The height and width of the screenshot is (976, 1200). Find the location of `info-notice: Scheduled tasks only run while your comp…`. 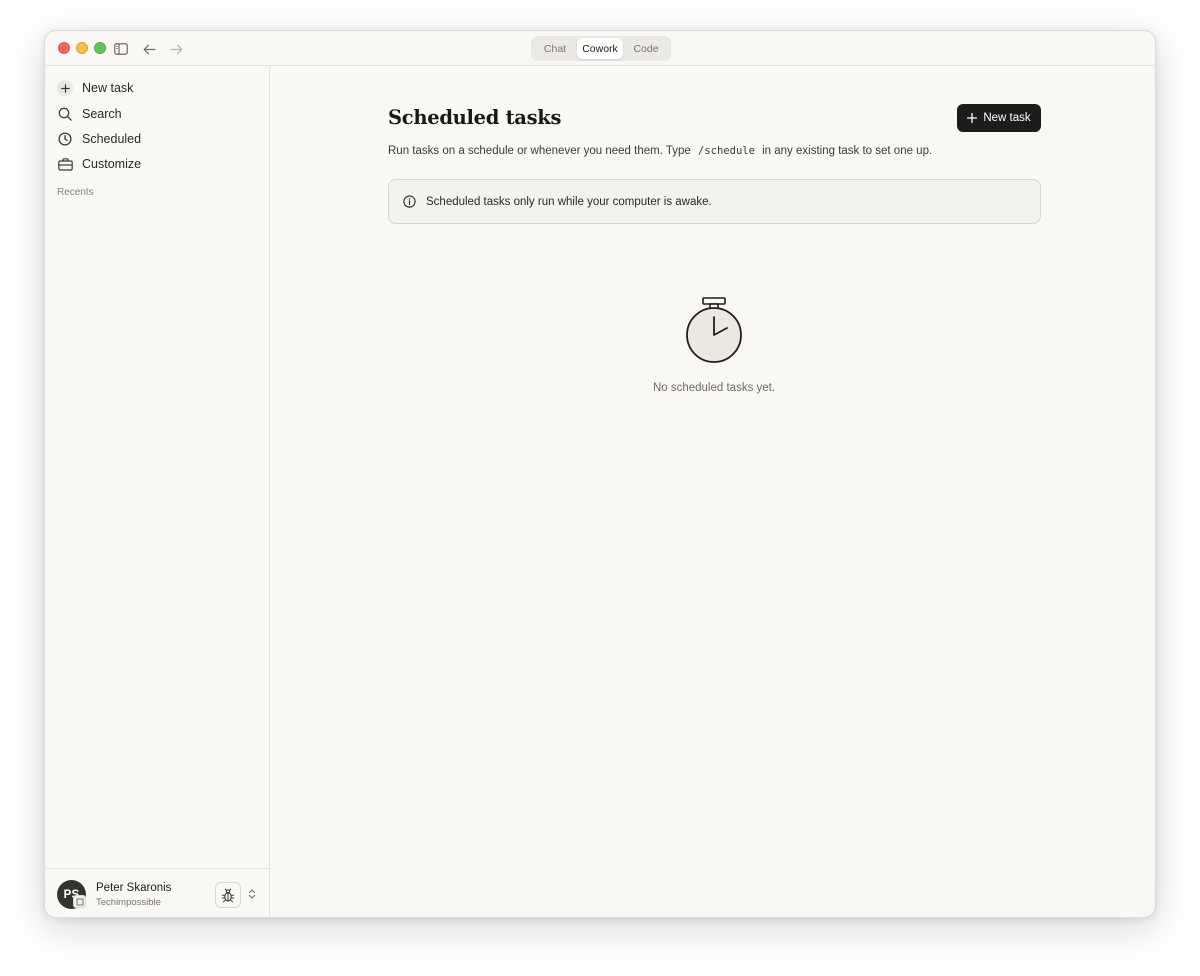

info-notice: Scheduled tasks only run while your comp… is located at coordinates (714, 201).